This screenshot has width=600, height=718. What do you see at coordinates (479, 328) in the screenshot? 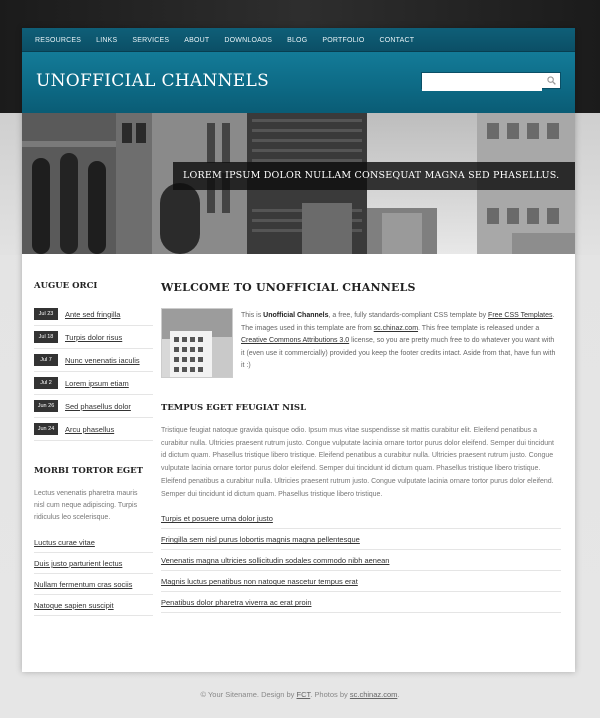
I see `intro-text-part: . This free template is released under a` at bounding box center [479, 328].